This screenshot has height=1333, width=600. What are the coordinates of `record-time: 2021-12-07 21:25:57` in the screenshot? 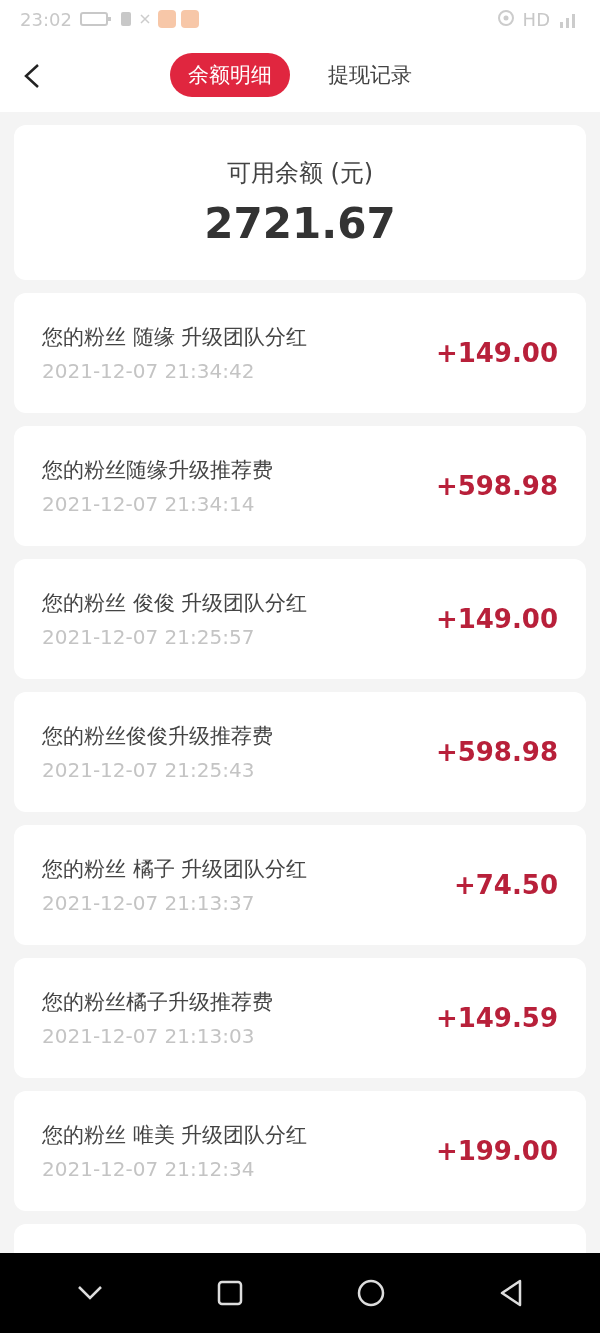 It's located at (149, 637).